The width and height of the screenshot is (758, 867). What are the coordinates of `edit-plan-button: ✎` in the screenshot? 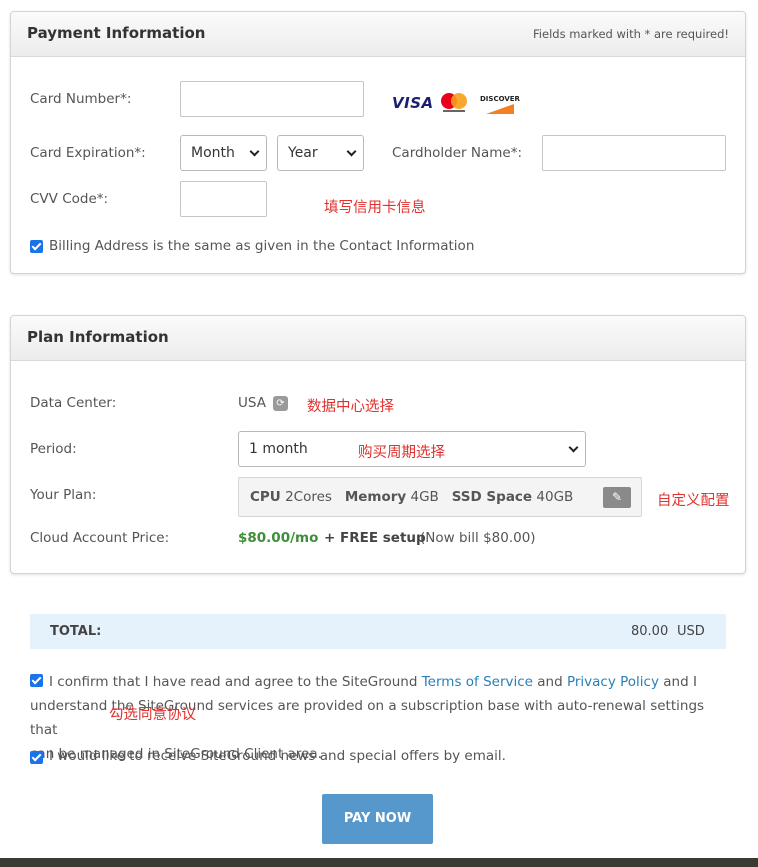 It's located at (617, 497).